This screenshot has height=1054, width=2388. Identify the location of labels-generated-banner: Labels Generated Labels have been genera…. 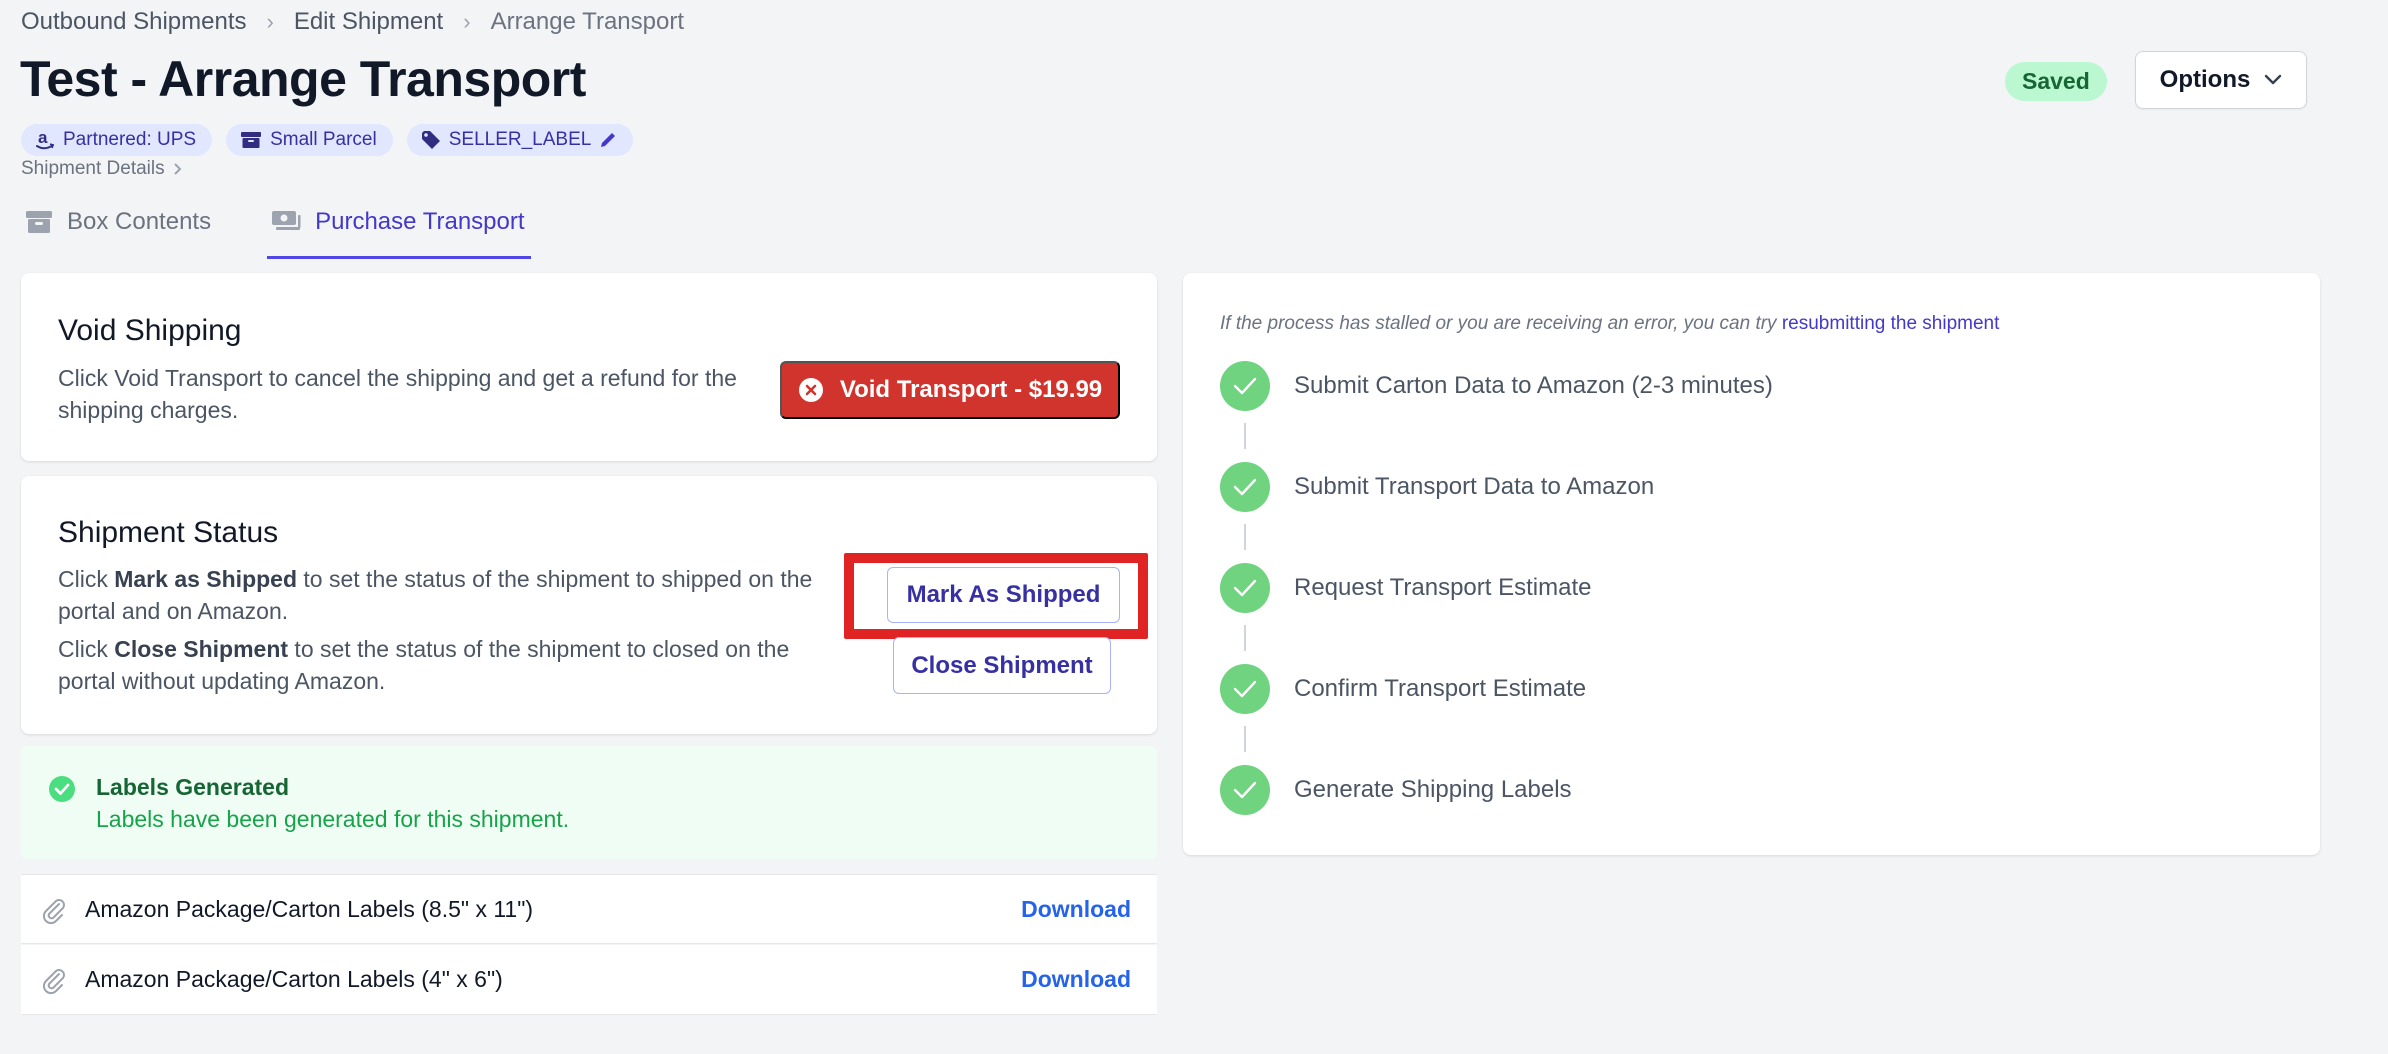
(589, 802).